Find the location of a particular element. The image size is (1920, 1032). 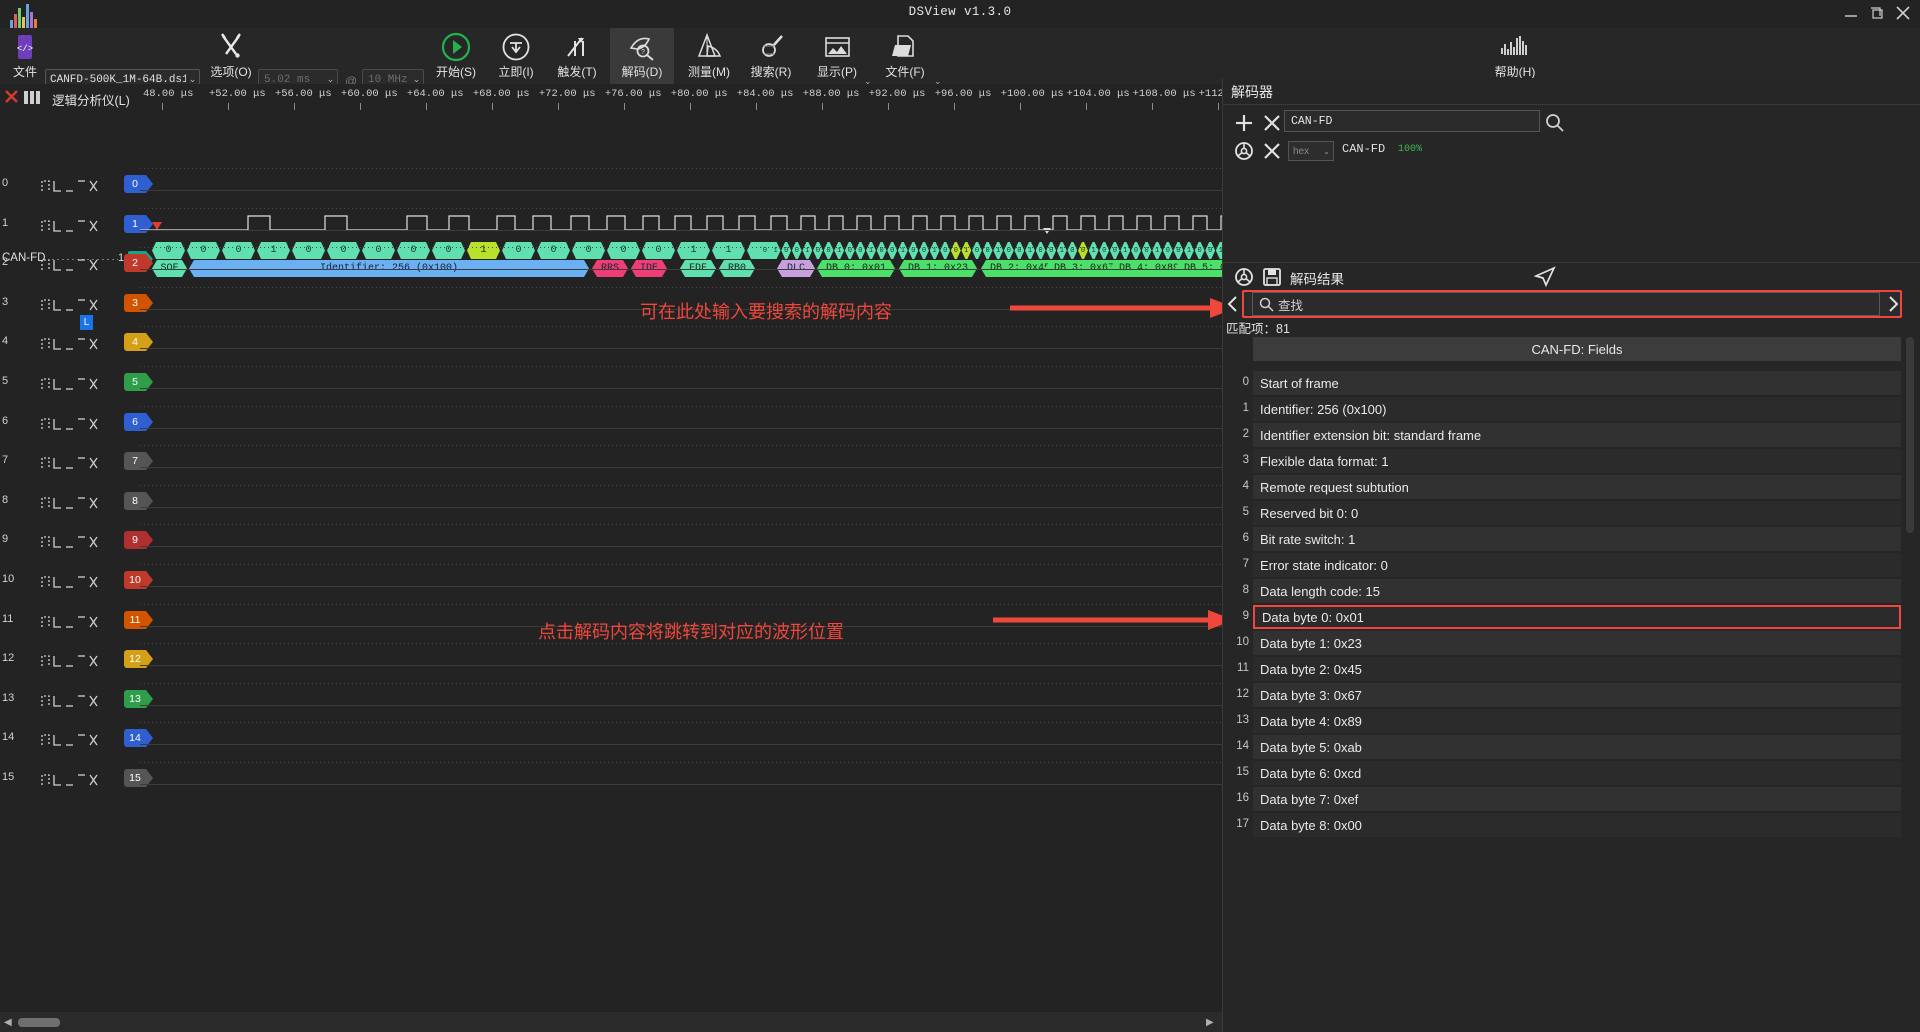

export-results-button is located at coordinates (1272, 277).